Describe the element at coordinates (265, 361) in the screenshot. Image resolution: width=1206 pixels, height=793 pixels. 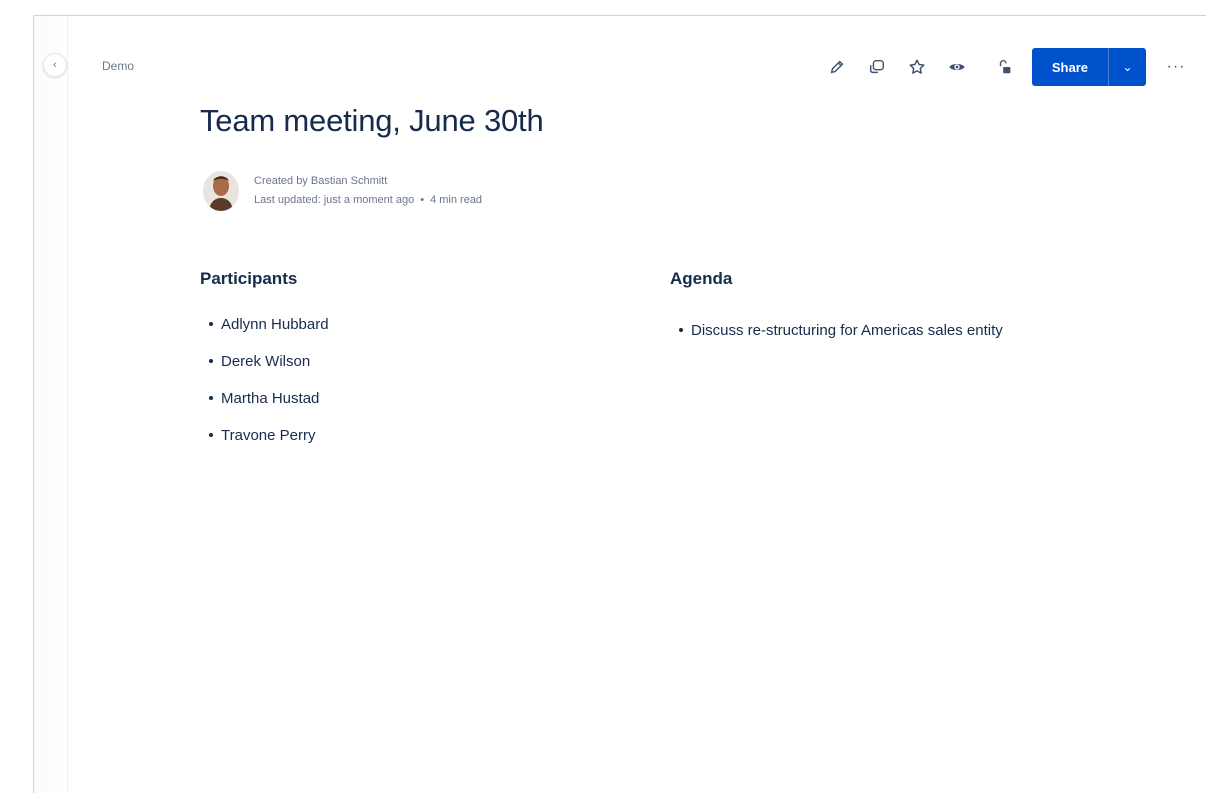
I see `list-item: Derek Wilson` at that location.